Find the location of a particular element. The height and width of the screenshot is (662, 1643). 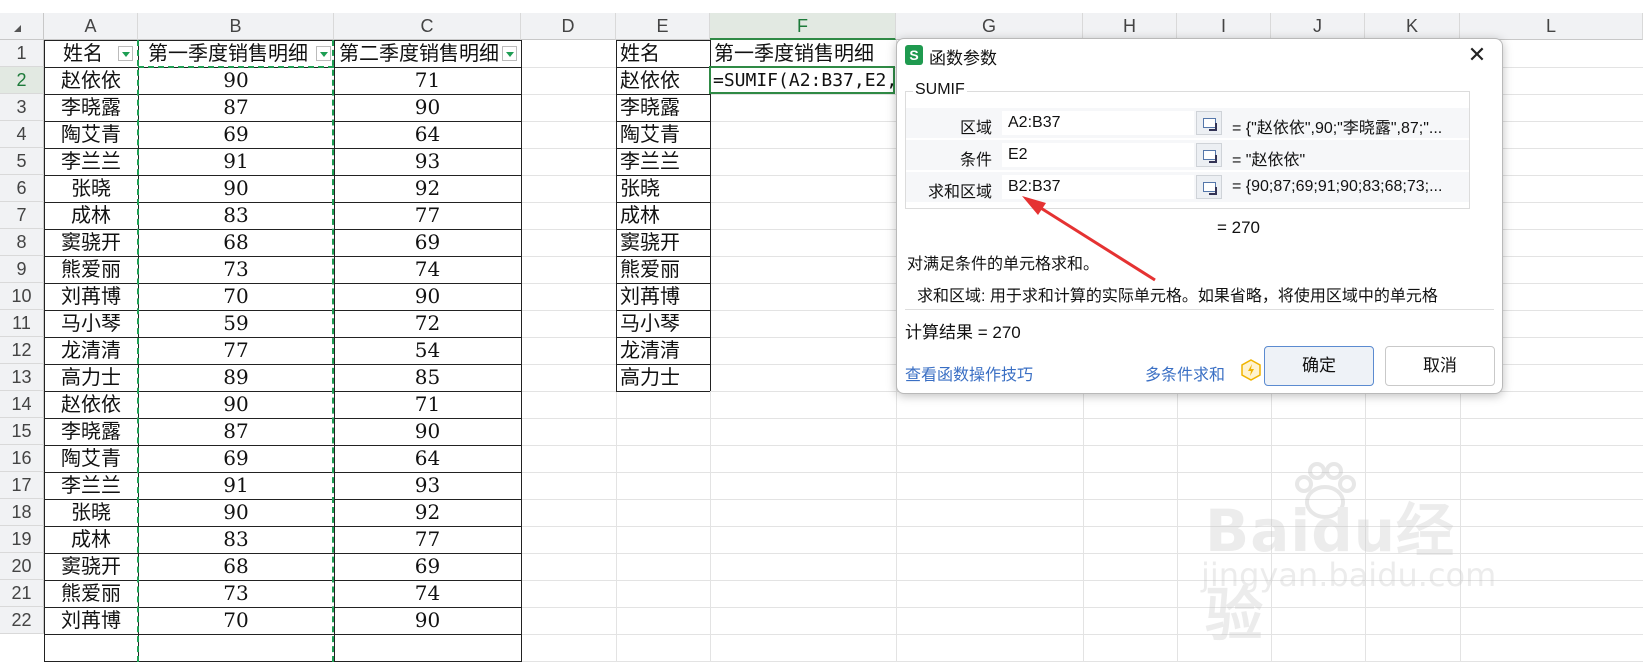

multi-condition-sum-link: 多条件求和 is located at coordinates (1185, 373).